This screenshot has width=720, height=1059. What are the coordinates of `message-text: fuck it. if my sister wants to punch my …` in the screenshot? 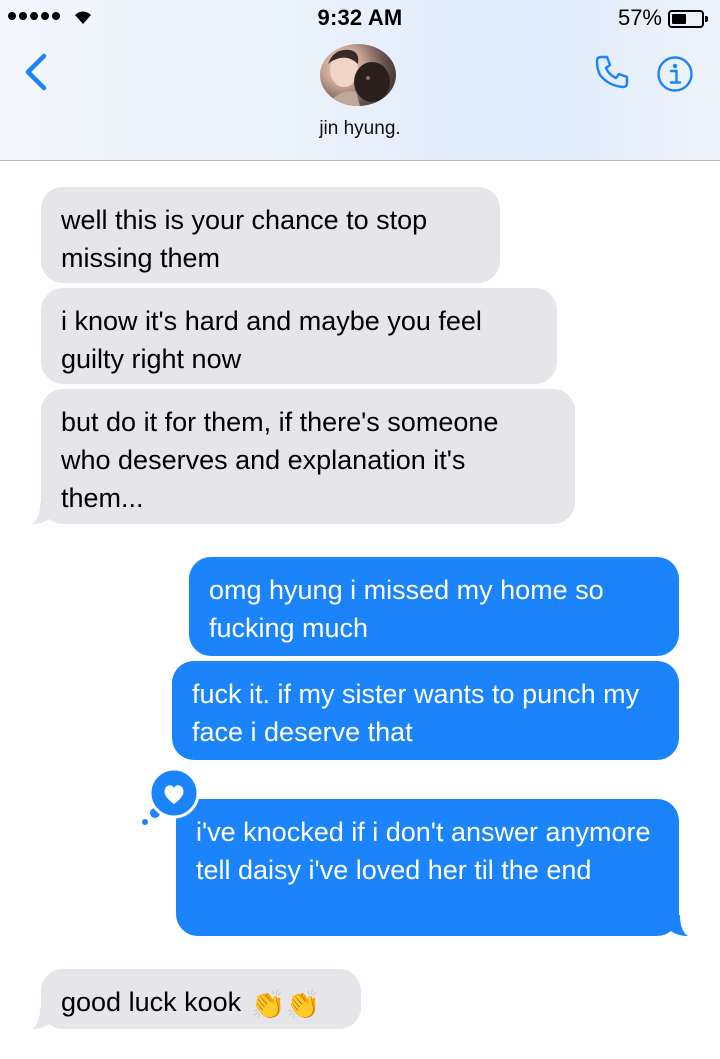 It's located at (416, 713).